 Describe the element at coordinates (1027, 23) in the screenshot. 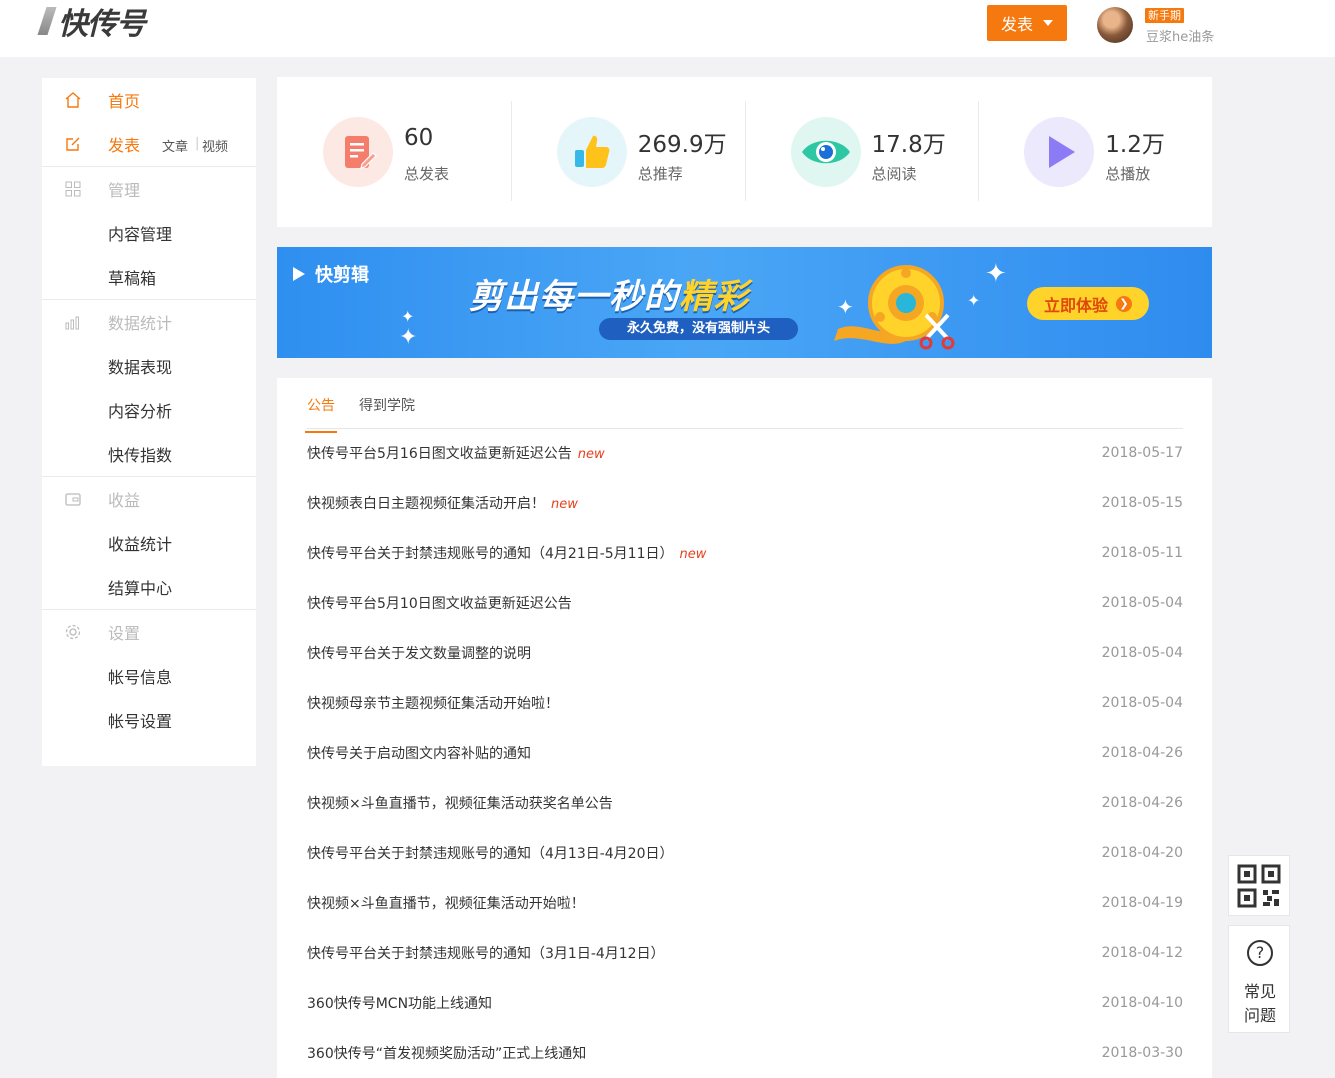

I see `publish-dropdown-button: 发表` at that location.